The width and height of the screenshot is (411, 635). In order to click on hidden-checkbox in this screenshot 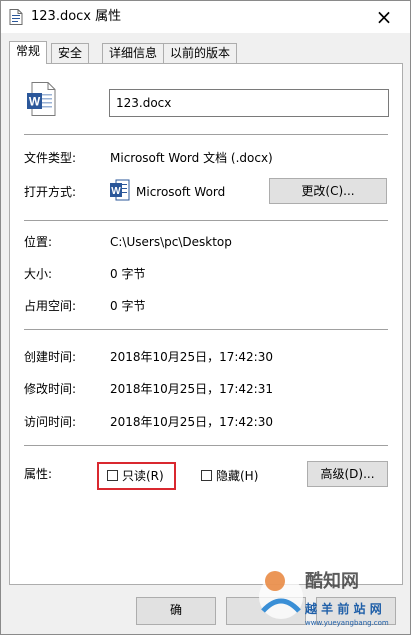, I will do `click(206, 475)`.